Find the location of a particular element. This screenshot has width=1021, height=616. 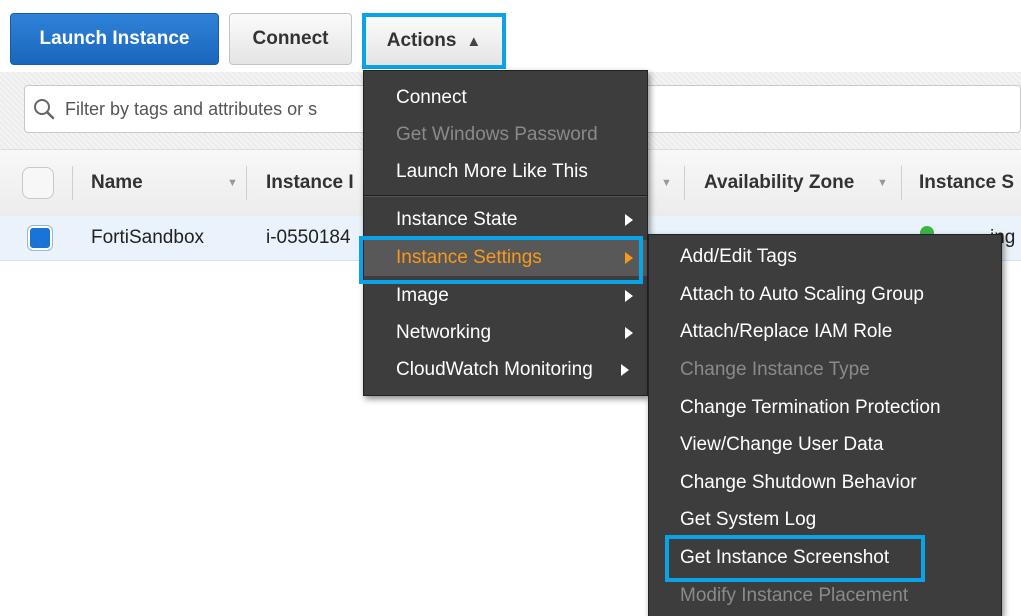

column-header-instance-state: Instance S is located at coordinates (966, 183).